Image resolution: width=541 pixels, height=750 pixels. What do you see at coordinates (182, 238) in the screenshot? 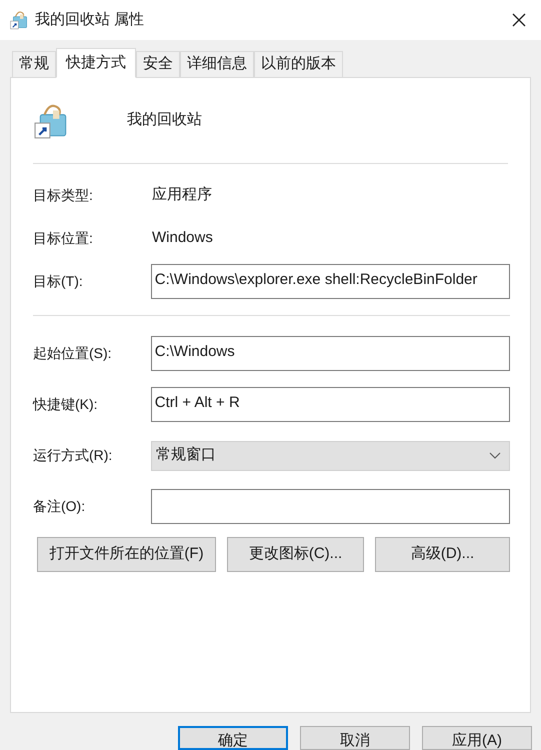
I see `field-value: Windows` at bounding box center [182, 238].